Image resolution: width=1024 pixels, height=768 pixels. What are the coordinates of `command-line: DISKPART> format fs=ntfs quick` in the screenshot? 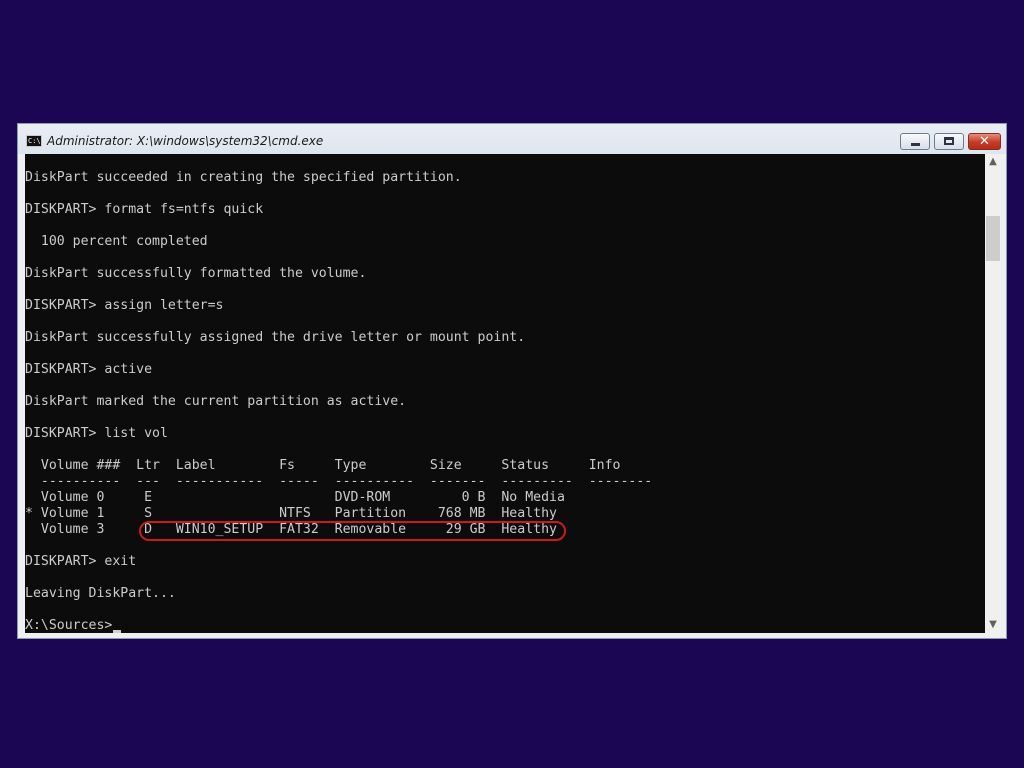 It's located at (144, 209).